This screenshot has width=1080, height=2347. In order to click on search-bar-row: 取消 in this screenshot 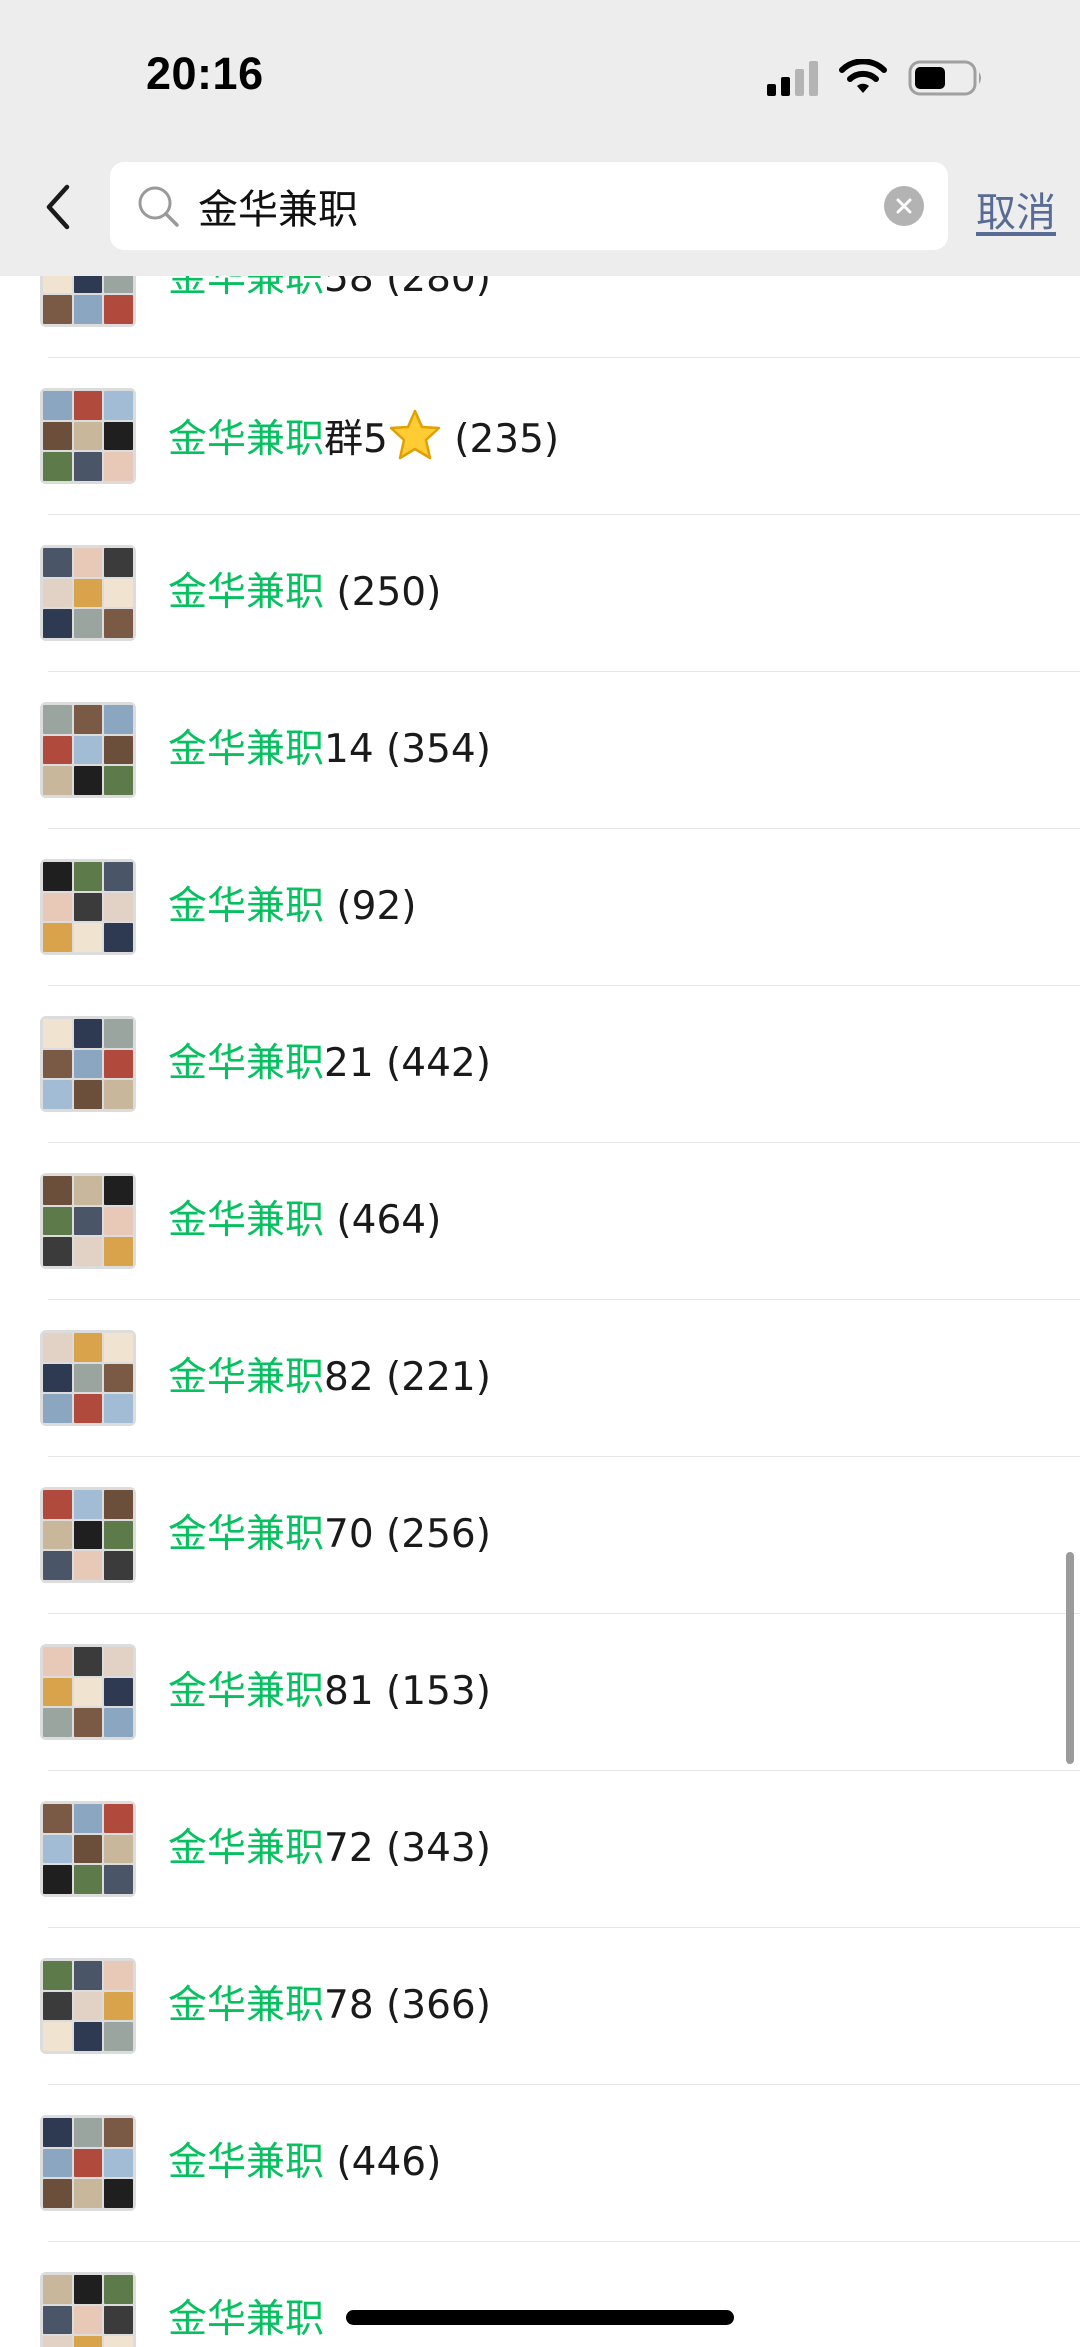, I will do `click(540, 207)`.